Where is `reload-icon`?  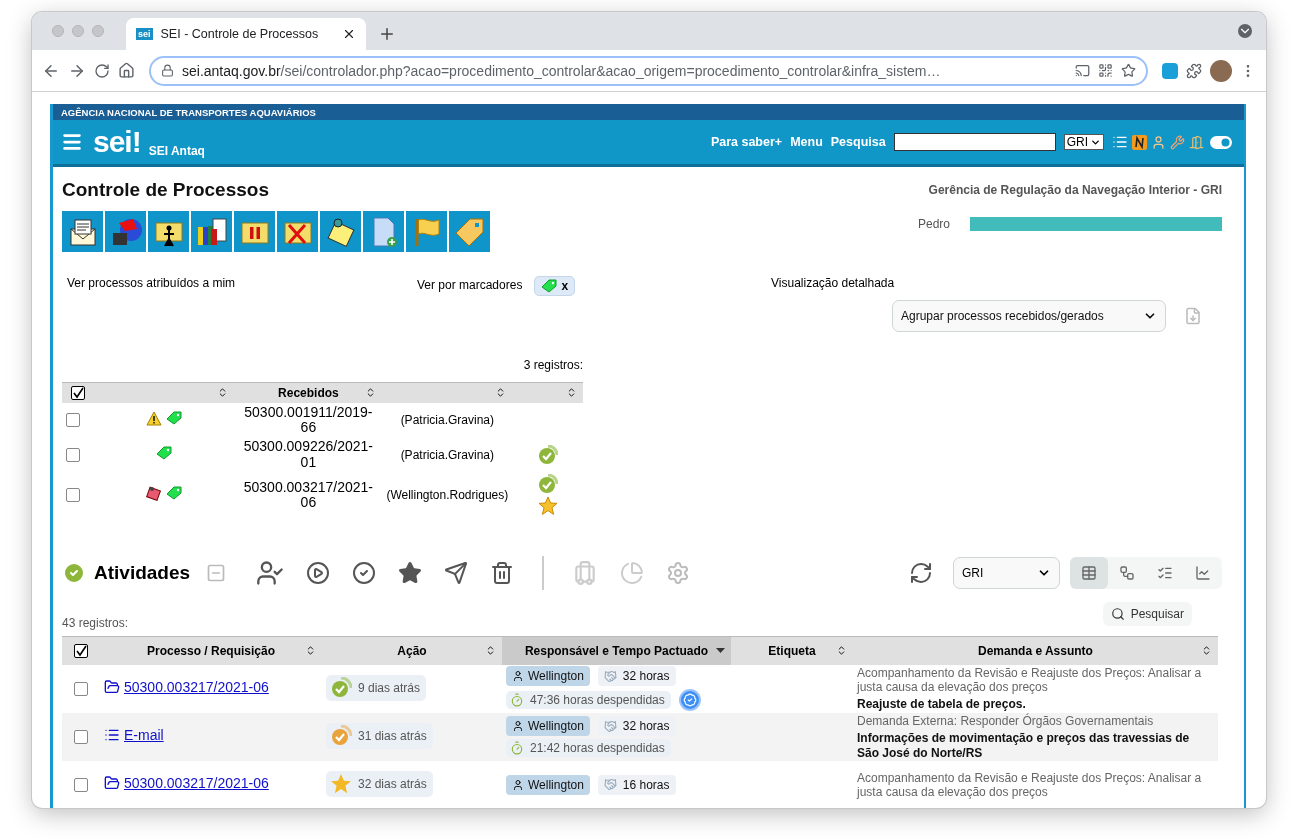 reload-icon is located at coordinates (102, 70).